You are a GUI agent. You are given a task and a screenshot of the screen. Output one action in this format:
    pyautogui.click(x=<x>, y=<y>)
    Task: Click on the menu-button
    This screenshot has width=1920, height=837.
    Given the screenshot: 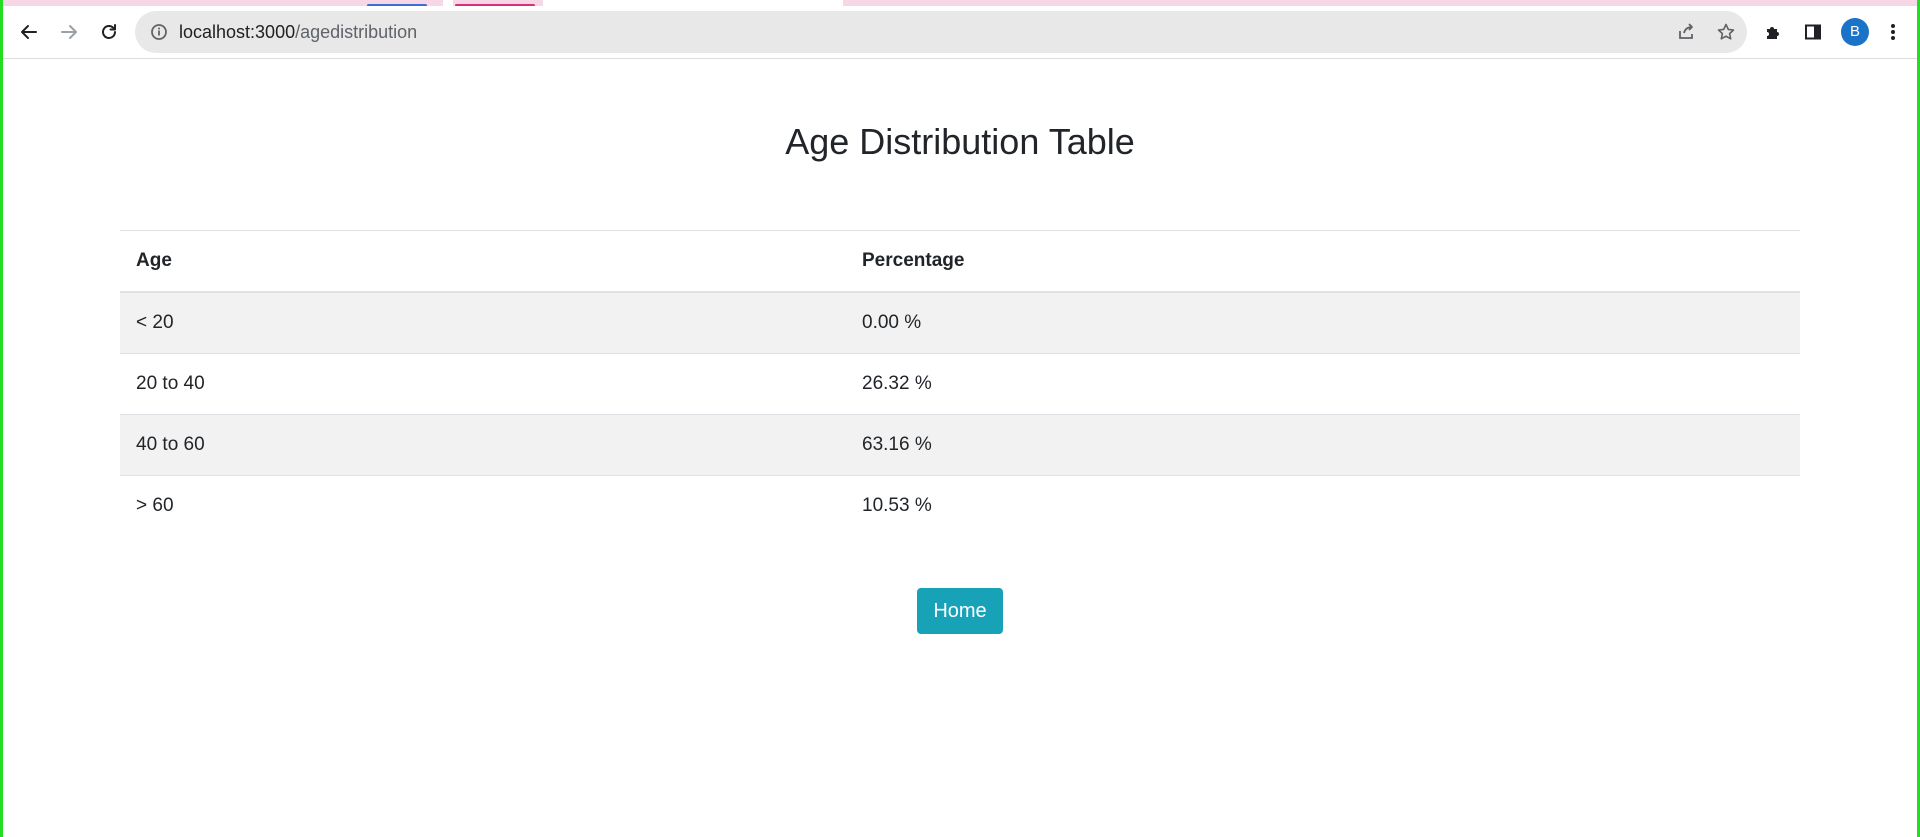 What is the action you would take?
    pyautogui.click(x=1893, y=32)
    